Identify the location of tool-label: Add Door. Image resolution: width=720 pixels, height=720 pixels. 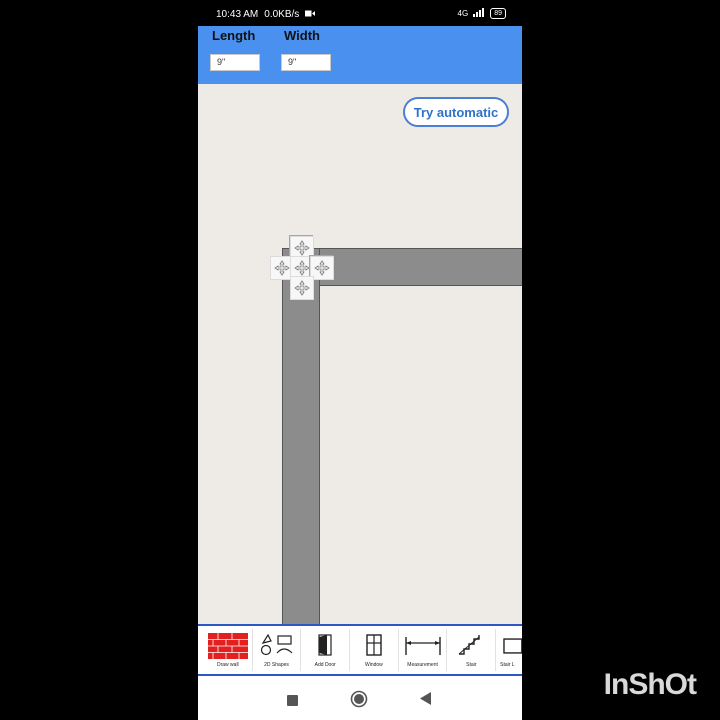
(325, 665).